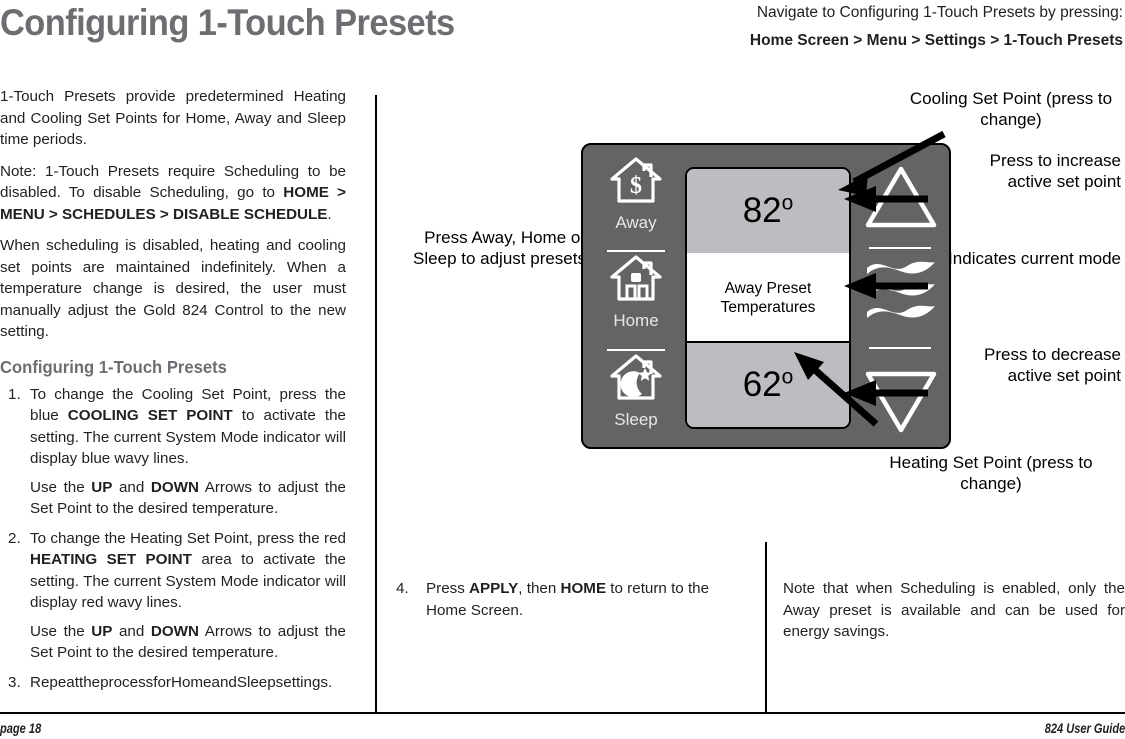  What do you see at coordinates (1052, 365) in the screenshot?
I see `callout-decrease-set-point: Press to decrease active set point` at bounding box center [1052, 365].